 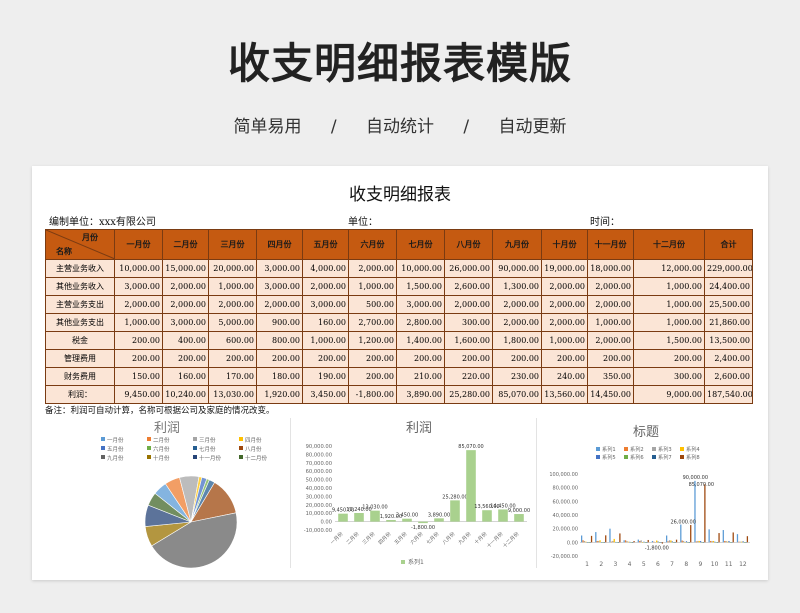 I want to click on value-cell: 20,000.00, so click(x=232, y=268).